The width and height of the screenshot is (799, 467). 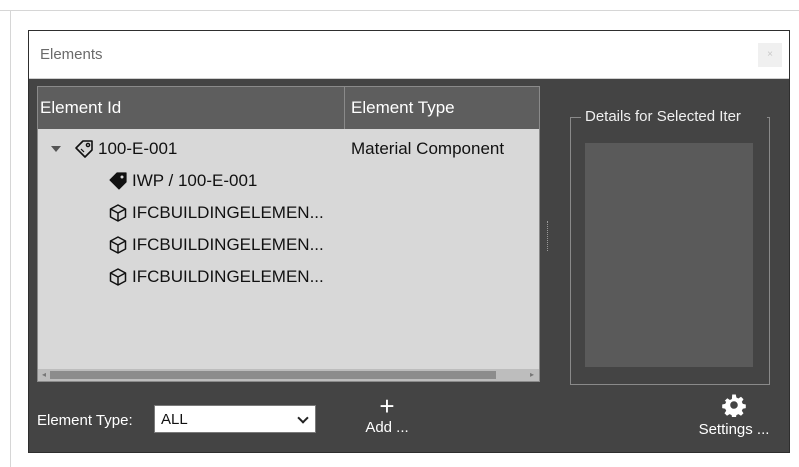 What do you see at coordinates (288, 149) in the screenshot?
I see `tree-row: 100-E-001 Material Component` at bounding box center [288, 149].